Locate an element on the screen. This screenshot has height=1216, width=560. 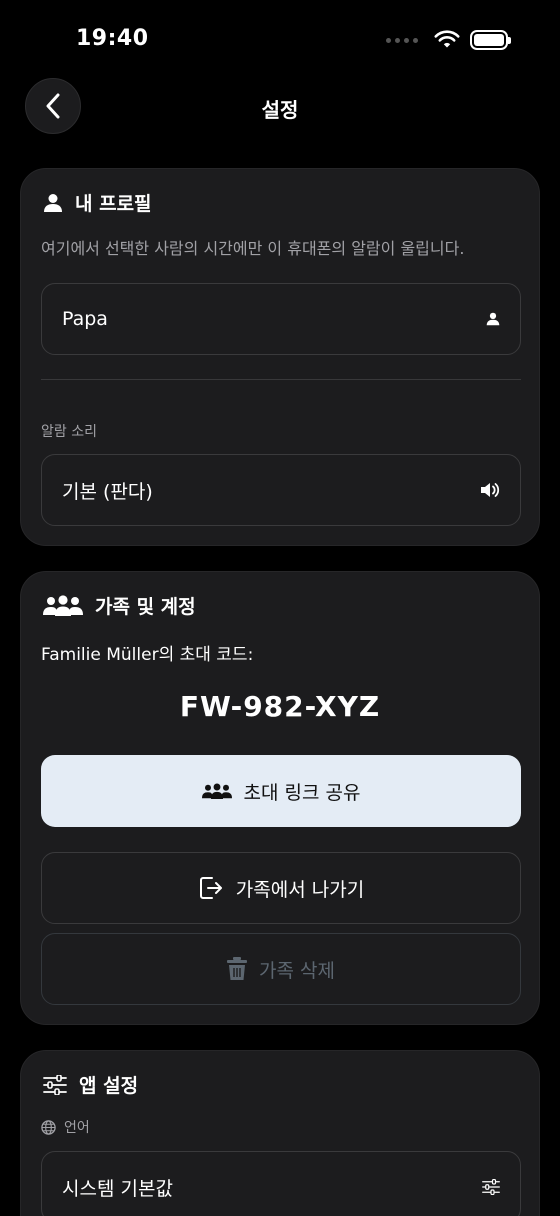
divider is located at coordinates (281, 379).